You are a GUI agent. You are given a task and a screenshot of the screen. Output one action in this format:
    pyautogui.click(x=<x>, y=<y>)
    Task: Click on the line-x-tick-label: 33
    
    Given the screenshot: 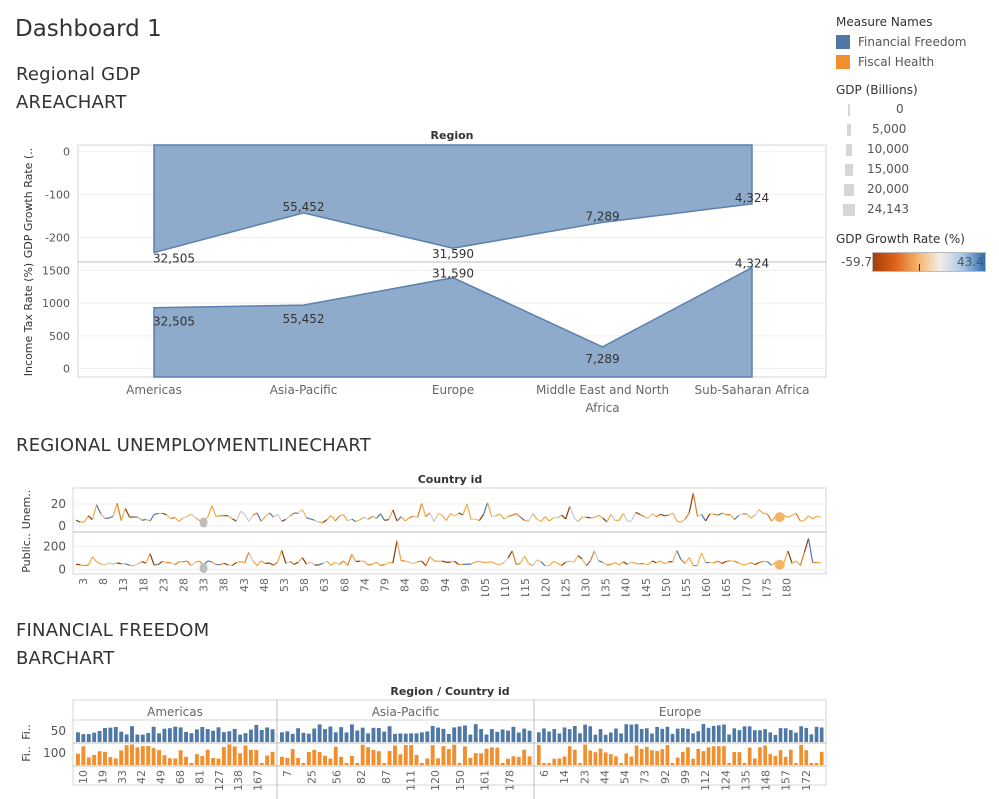 What is the action you would take?
    pyautogui.click(x=204, y=585)
    